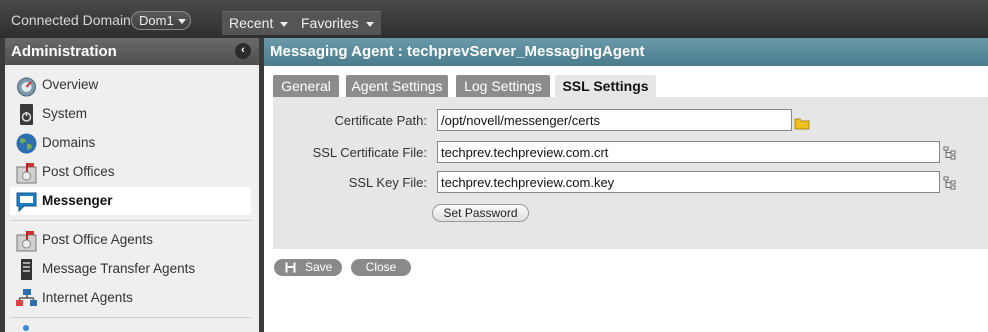 This screenshot has width=988, height=332. I want to click on save-label: Save, so click(319, 267).